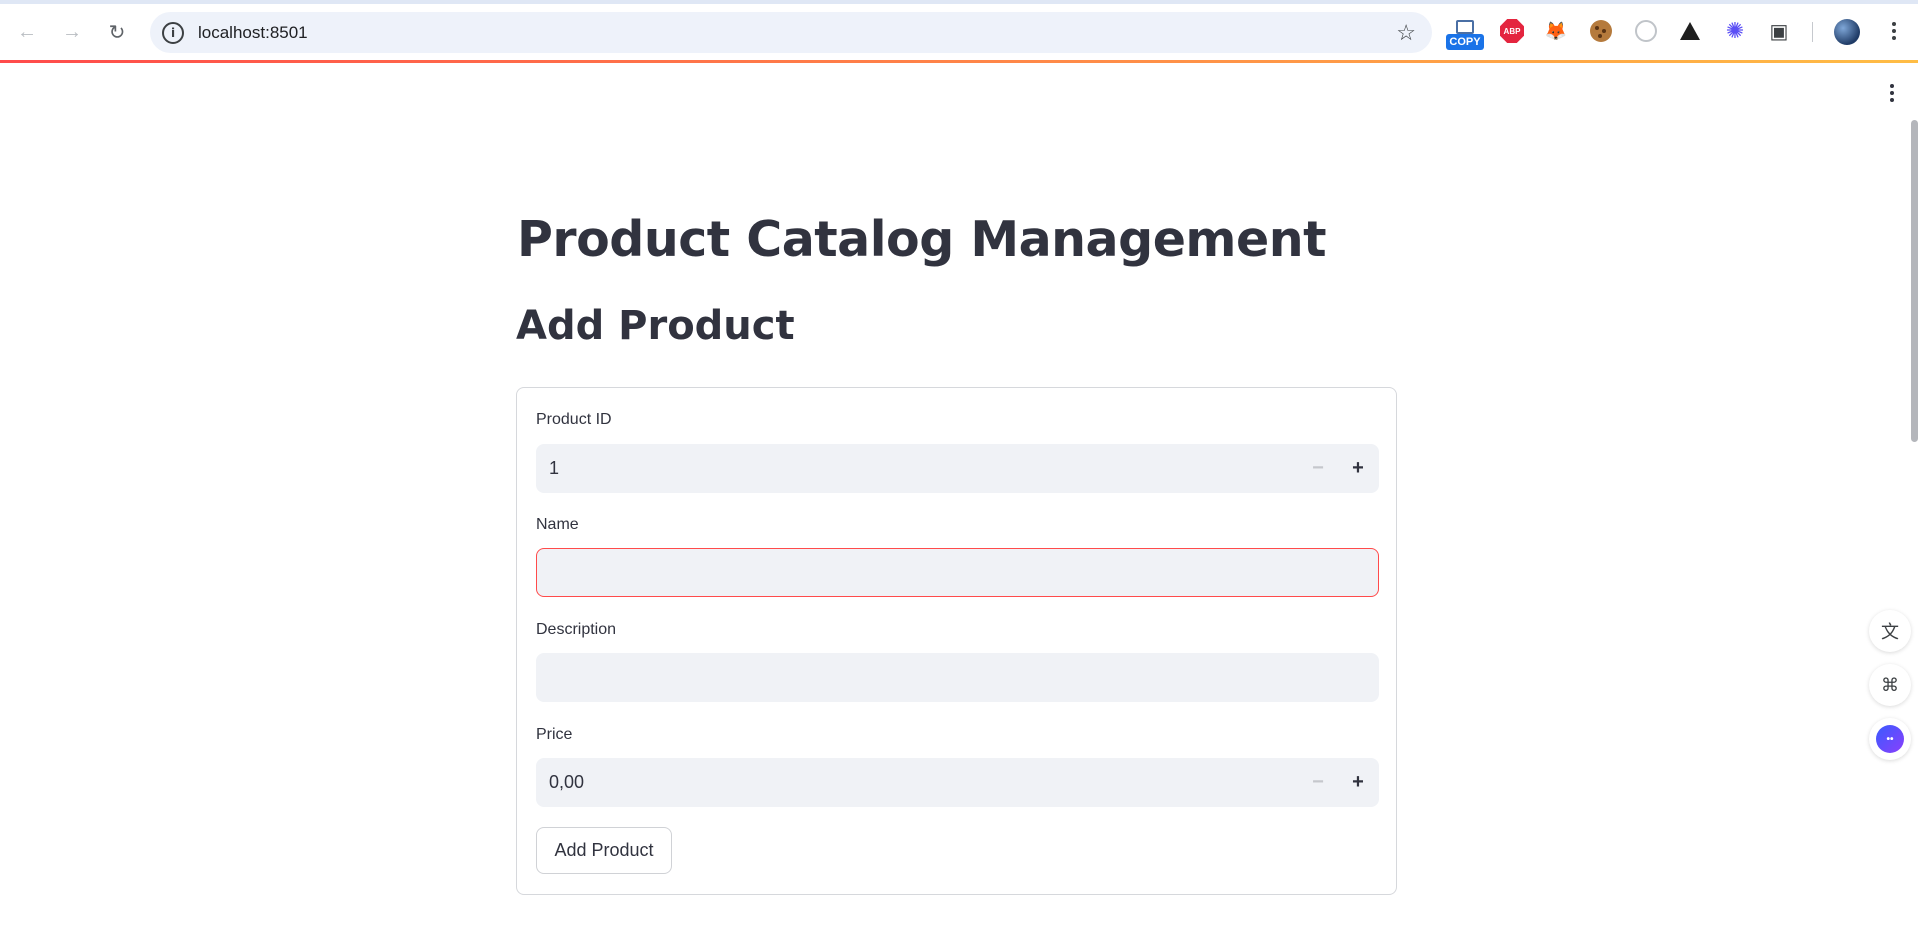 This screenshot has width=1918, height=946. I want to click on tab-strip-edge, so click(959, 2).